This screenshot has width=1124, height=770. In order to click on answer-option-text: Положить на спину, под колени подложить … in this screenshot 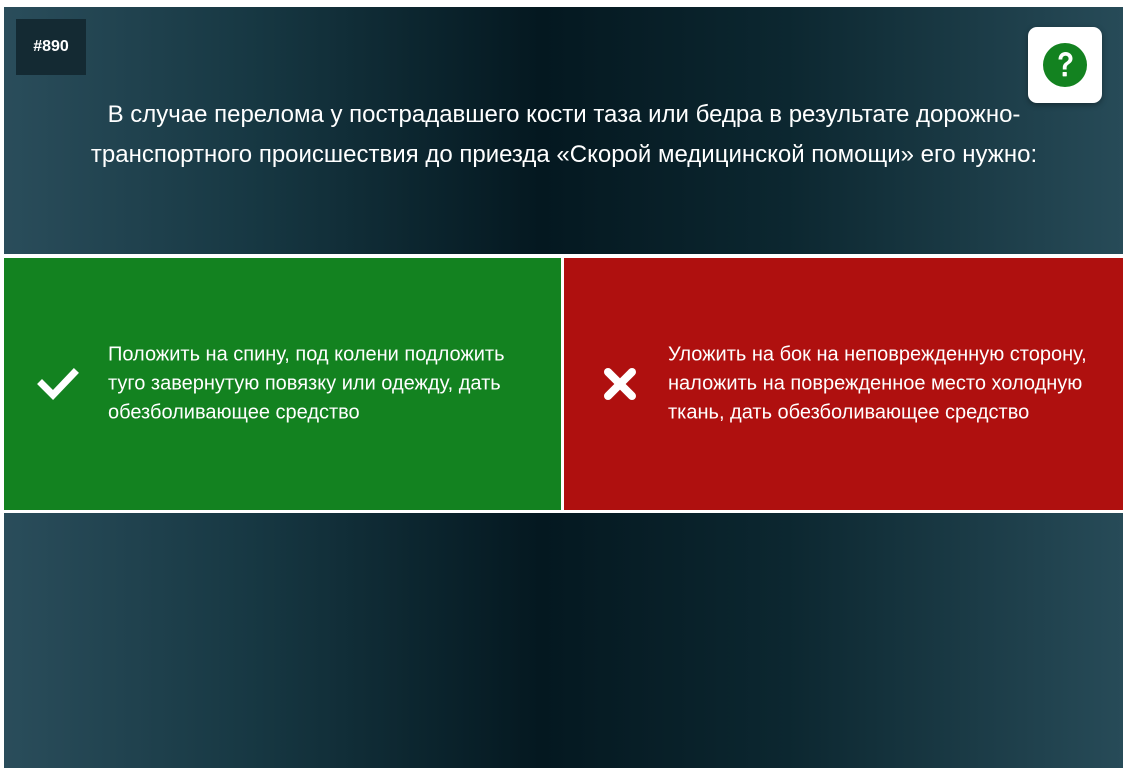, I will do `click(306, 383)`.